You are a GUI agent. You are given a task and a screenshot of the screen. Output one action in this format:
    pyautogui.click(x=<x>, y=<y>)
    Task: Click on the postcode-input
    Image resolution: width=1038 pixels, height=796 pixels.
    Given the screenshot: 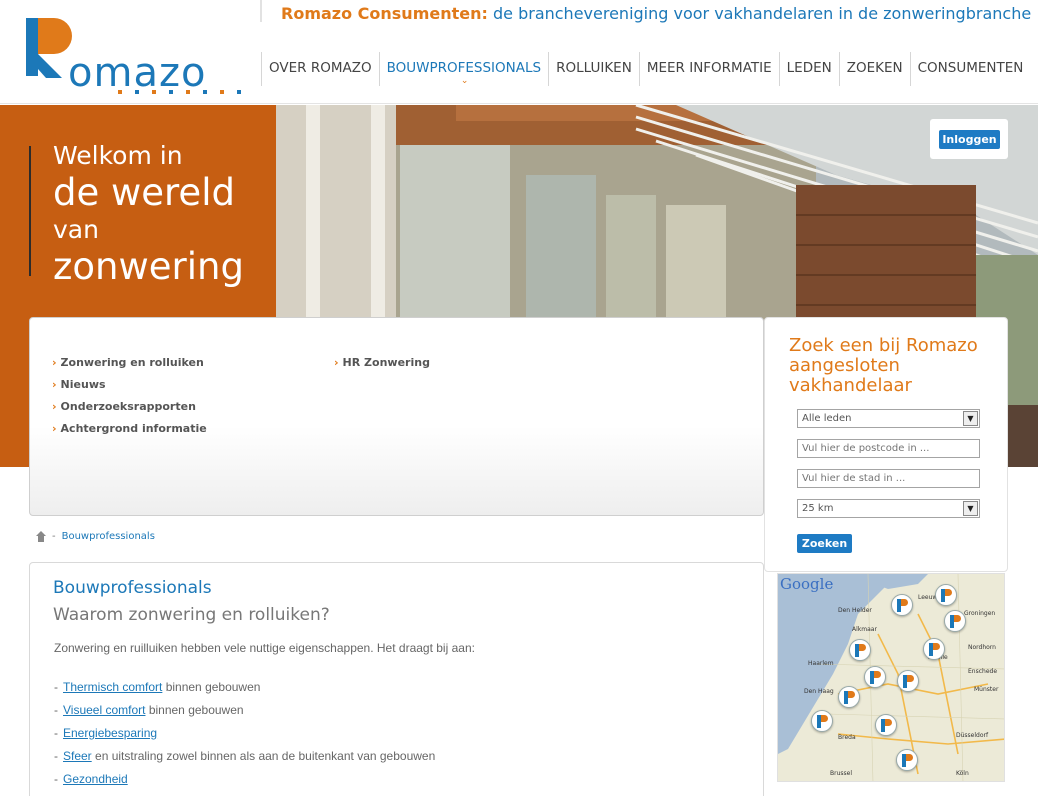 What is the action you would take?
    pyautogui.click(x=888, y=448)
    